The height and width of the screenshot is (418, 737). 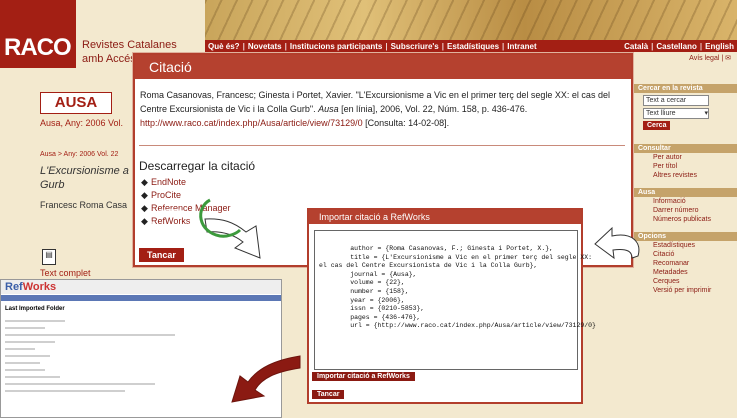 I want to click on arrow-to-refworks-option, so click(x=617, y=243).